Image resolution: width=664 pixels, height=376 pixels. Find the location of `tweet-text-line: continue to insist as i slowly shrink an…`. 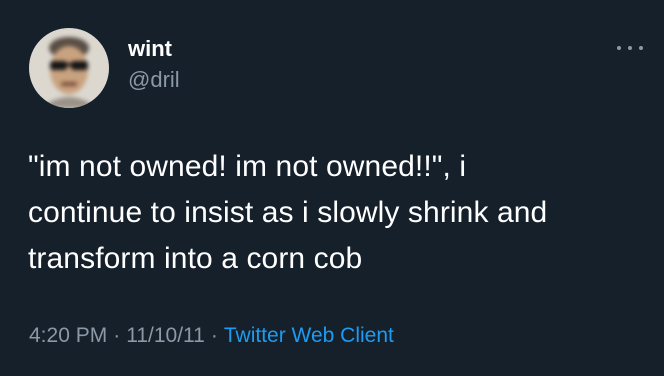

tweet-text-line: continue to insist as i slowly shrink an… is located at coordinates (288, 212).